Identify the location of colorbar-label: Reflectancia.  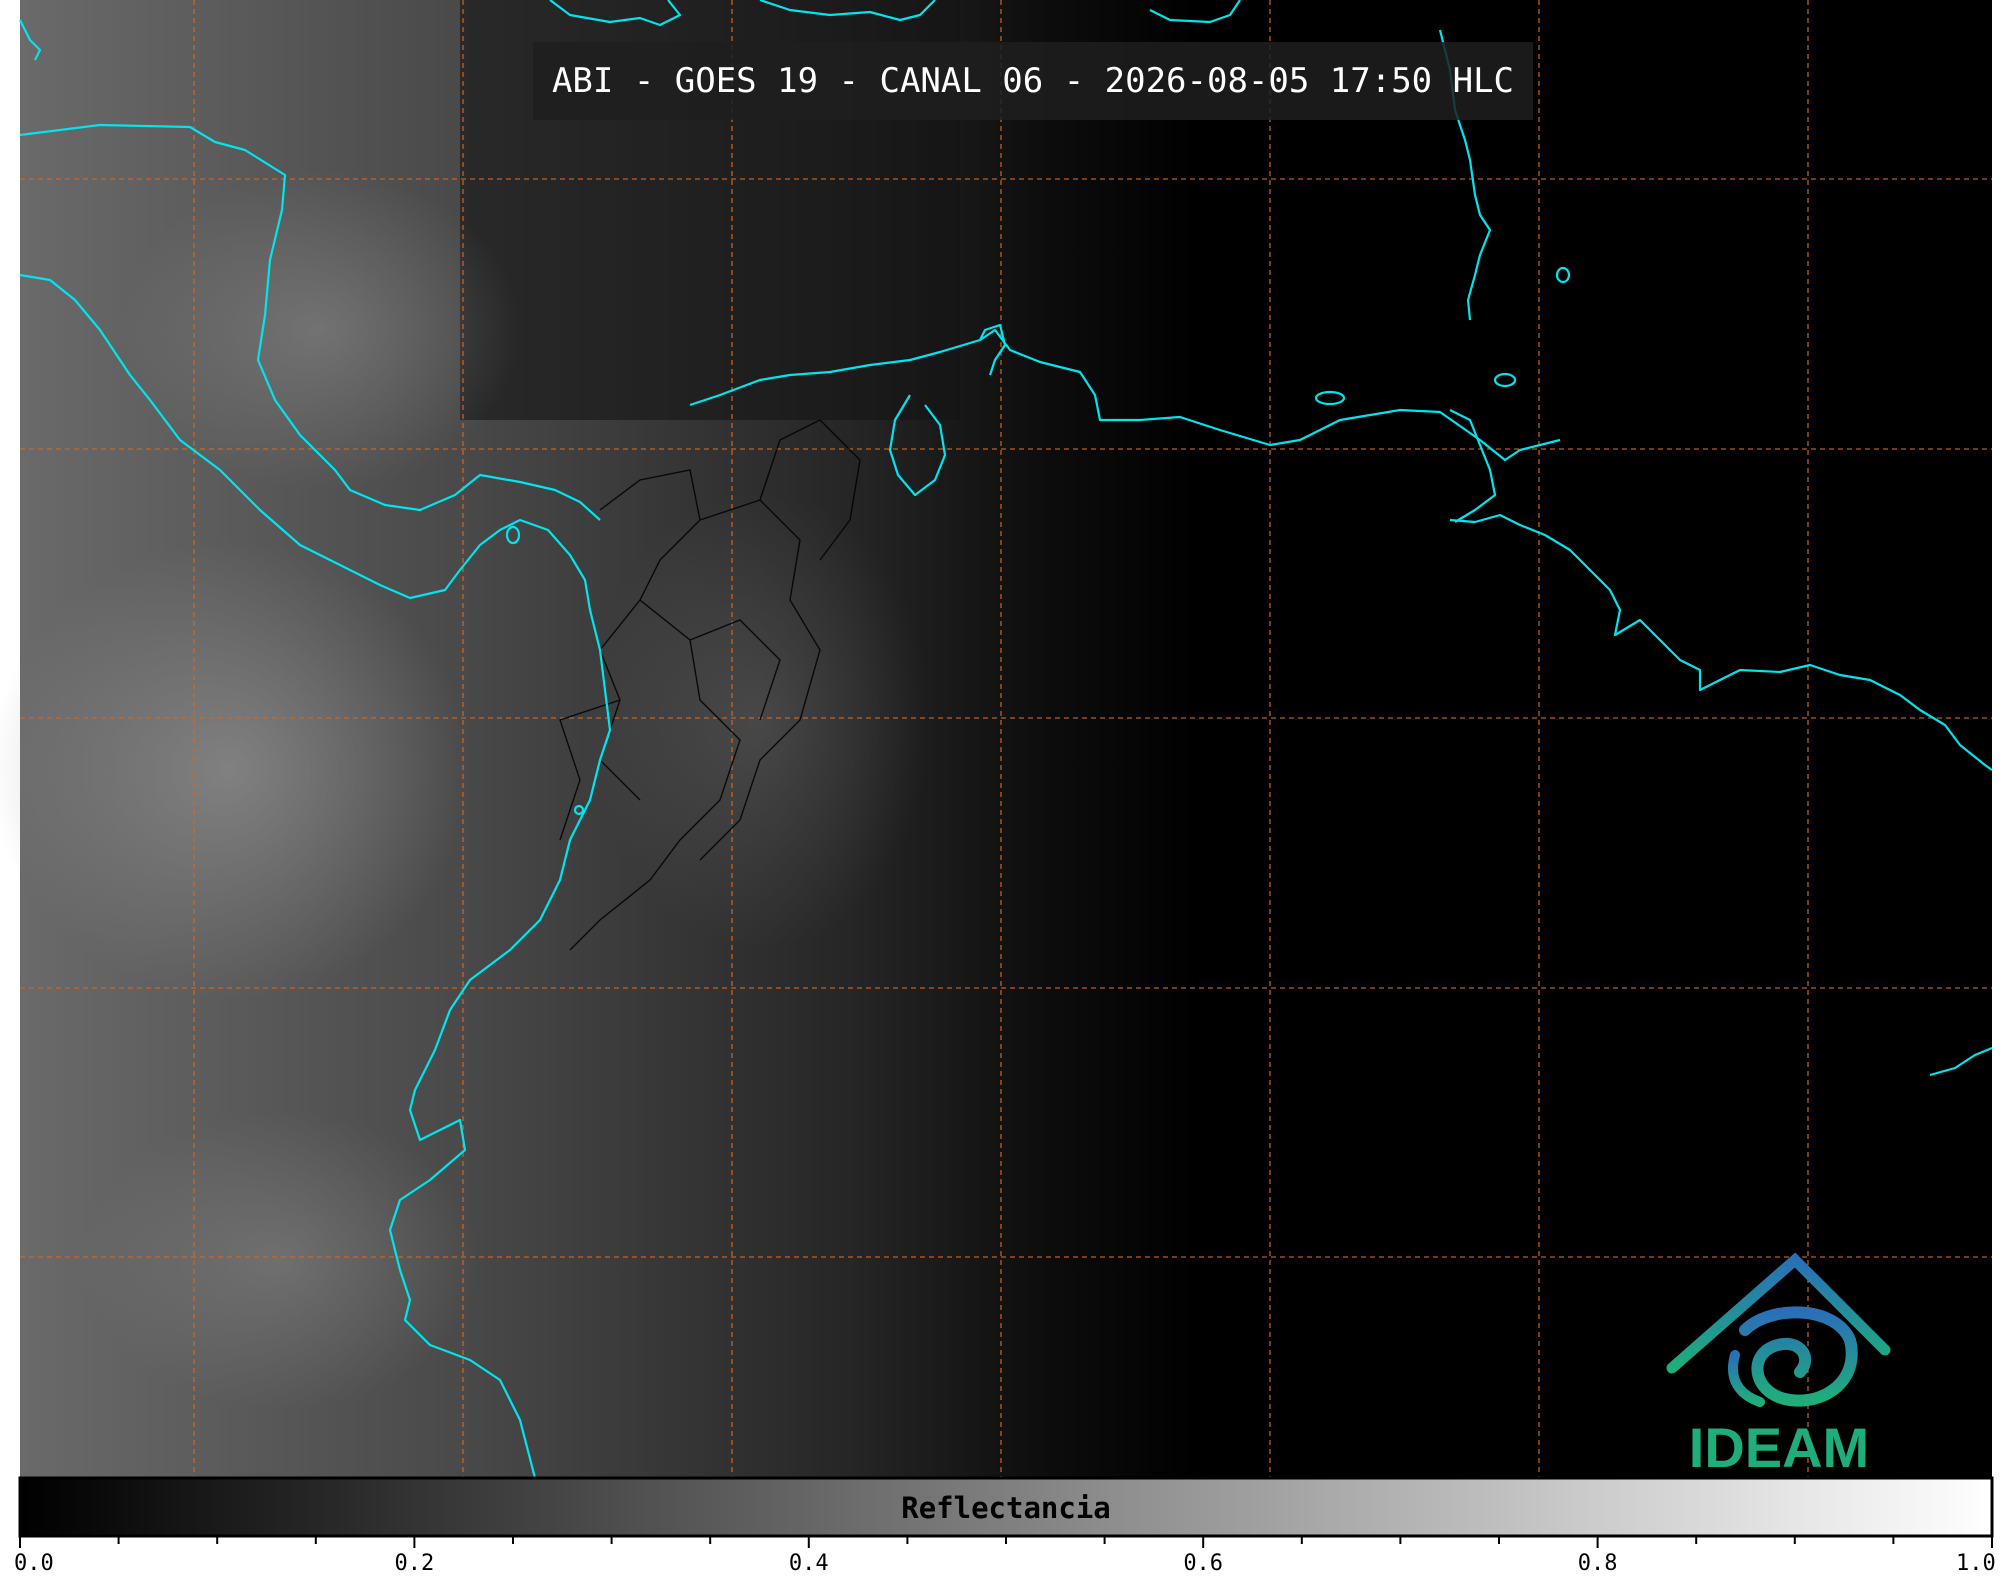
(1006, 1508).